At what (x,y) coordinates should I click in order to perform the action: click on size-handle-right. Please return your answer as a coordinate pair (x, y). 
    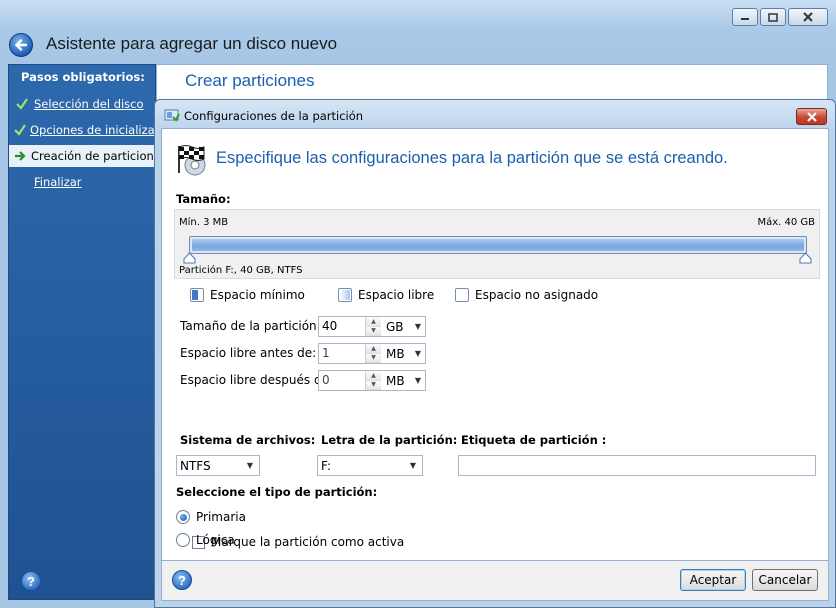
    Looking at the image, I should click on (805, 259).